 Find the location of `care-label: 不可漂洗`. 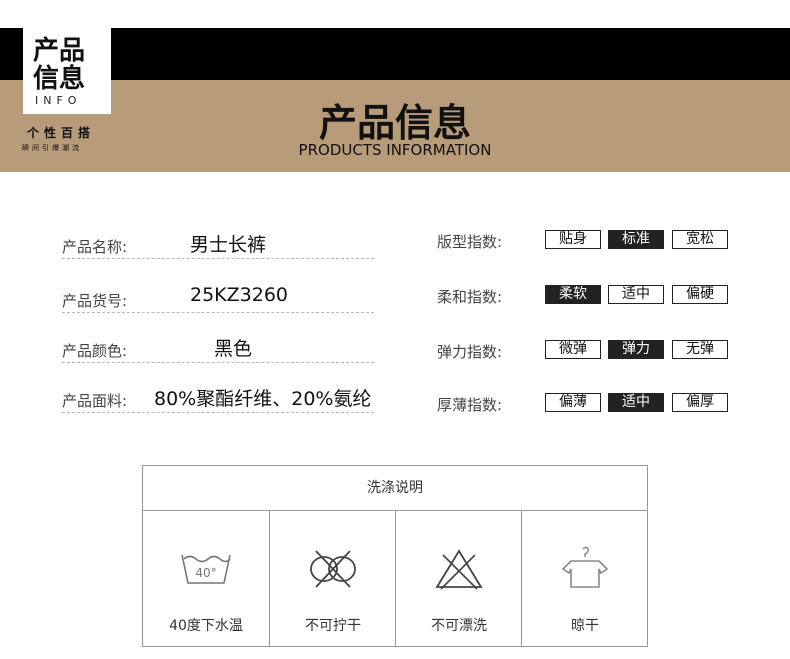

care-label: 不可漂洗 is located at coordinates (459, 626).